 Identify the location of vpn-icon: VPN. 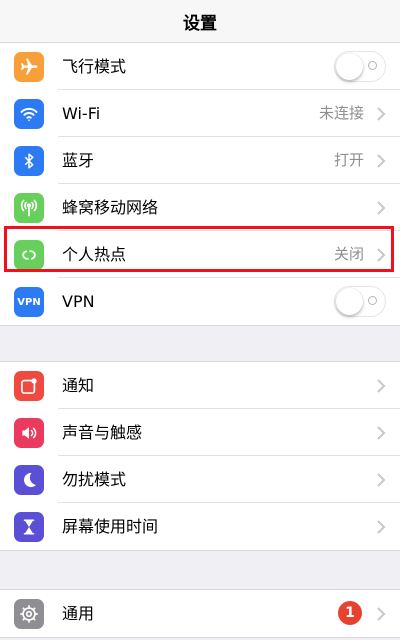
(29, 302).